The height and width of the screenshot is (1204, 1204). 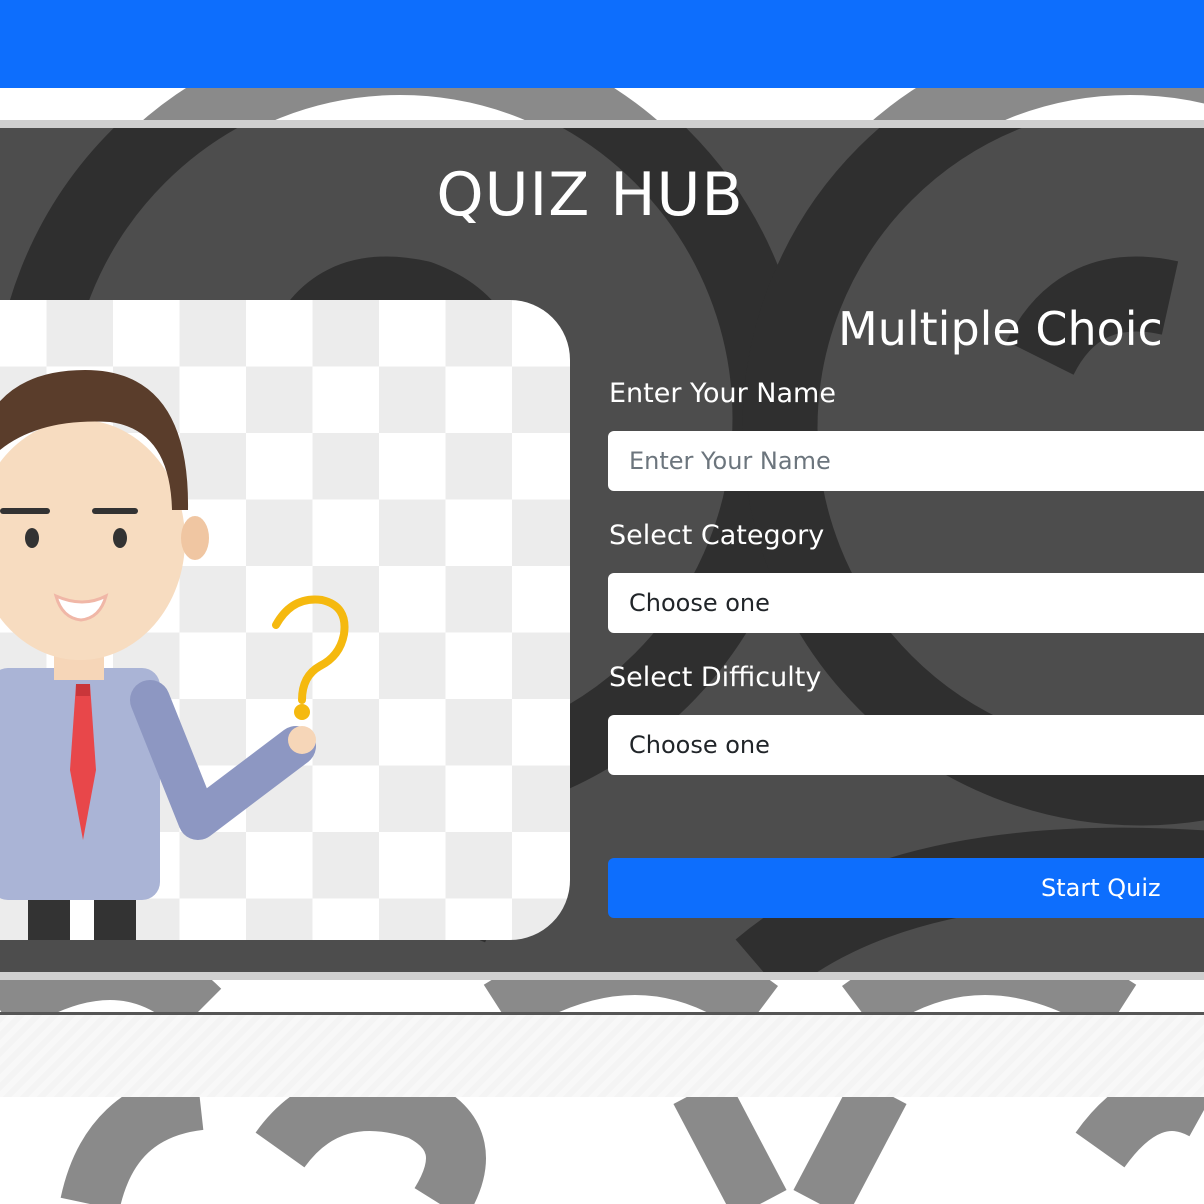 What do you see at coordinates (906, 888) in the screenshot?
I see `start-quiz-button: Start Quiz` at bounding box center [906, 888].